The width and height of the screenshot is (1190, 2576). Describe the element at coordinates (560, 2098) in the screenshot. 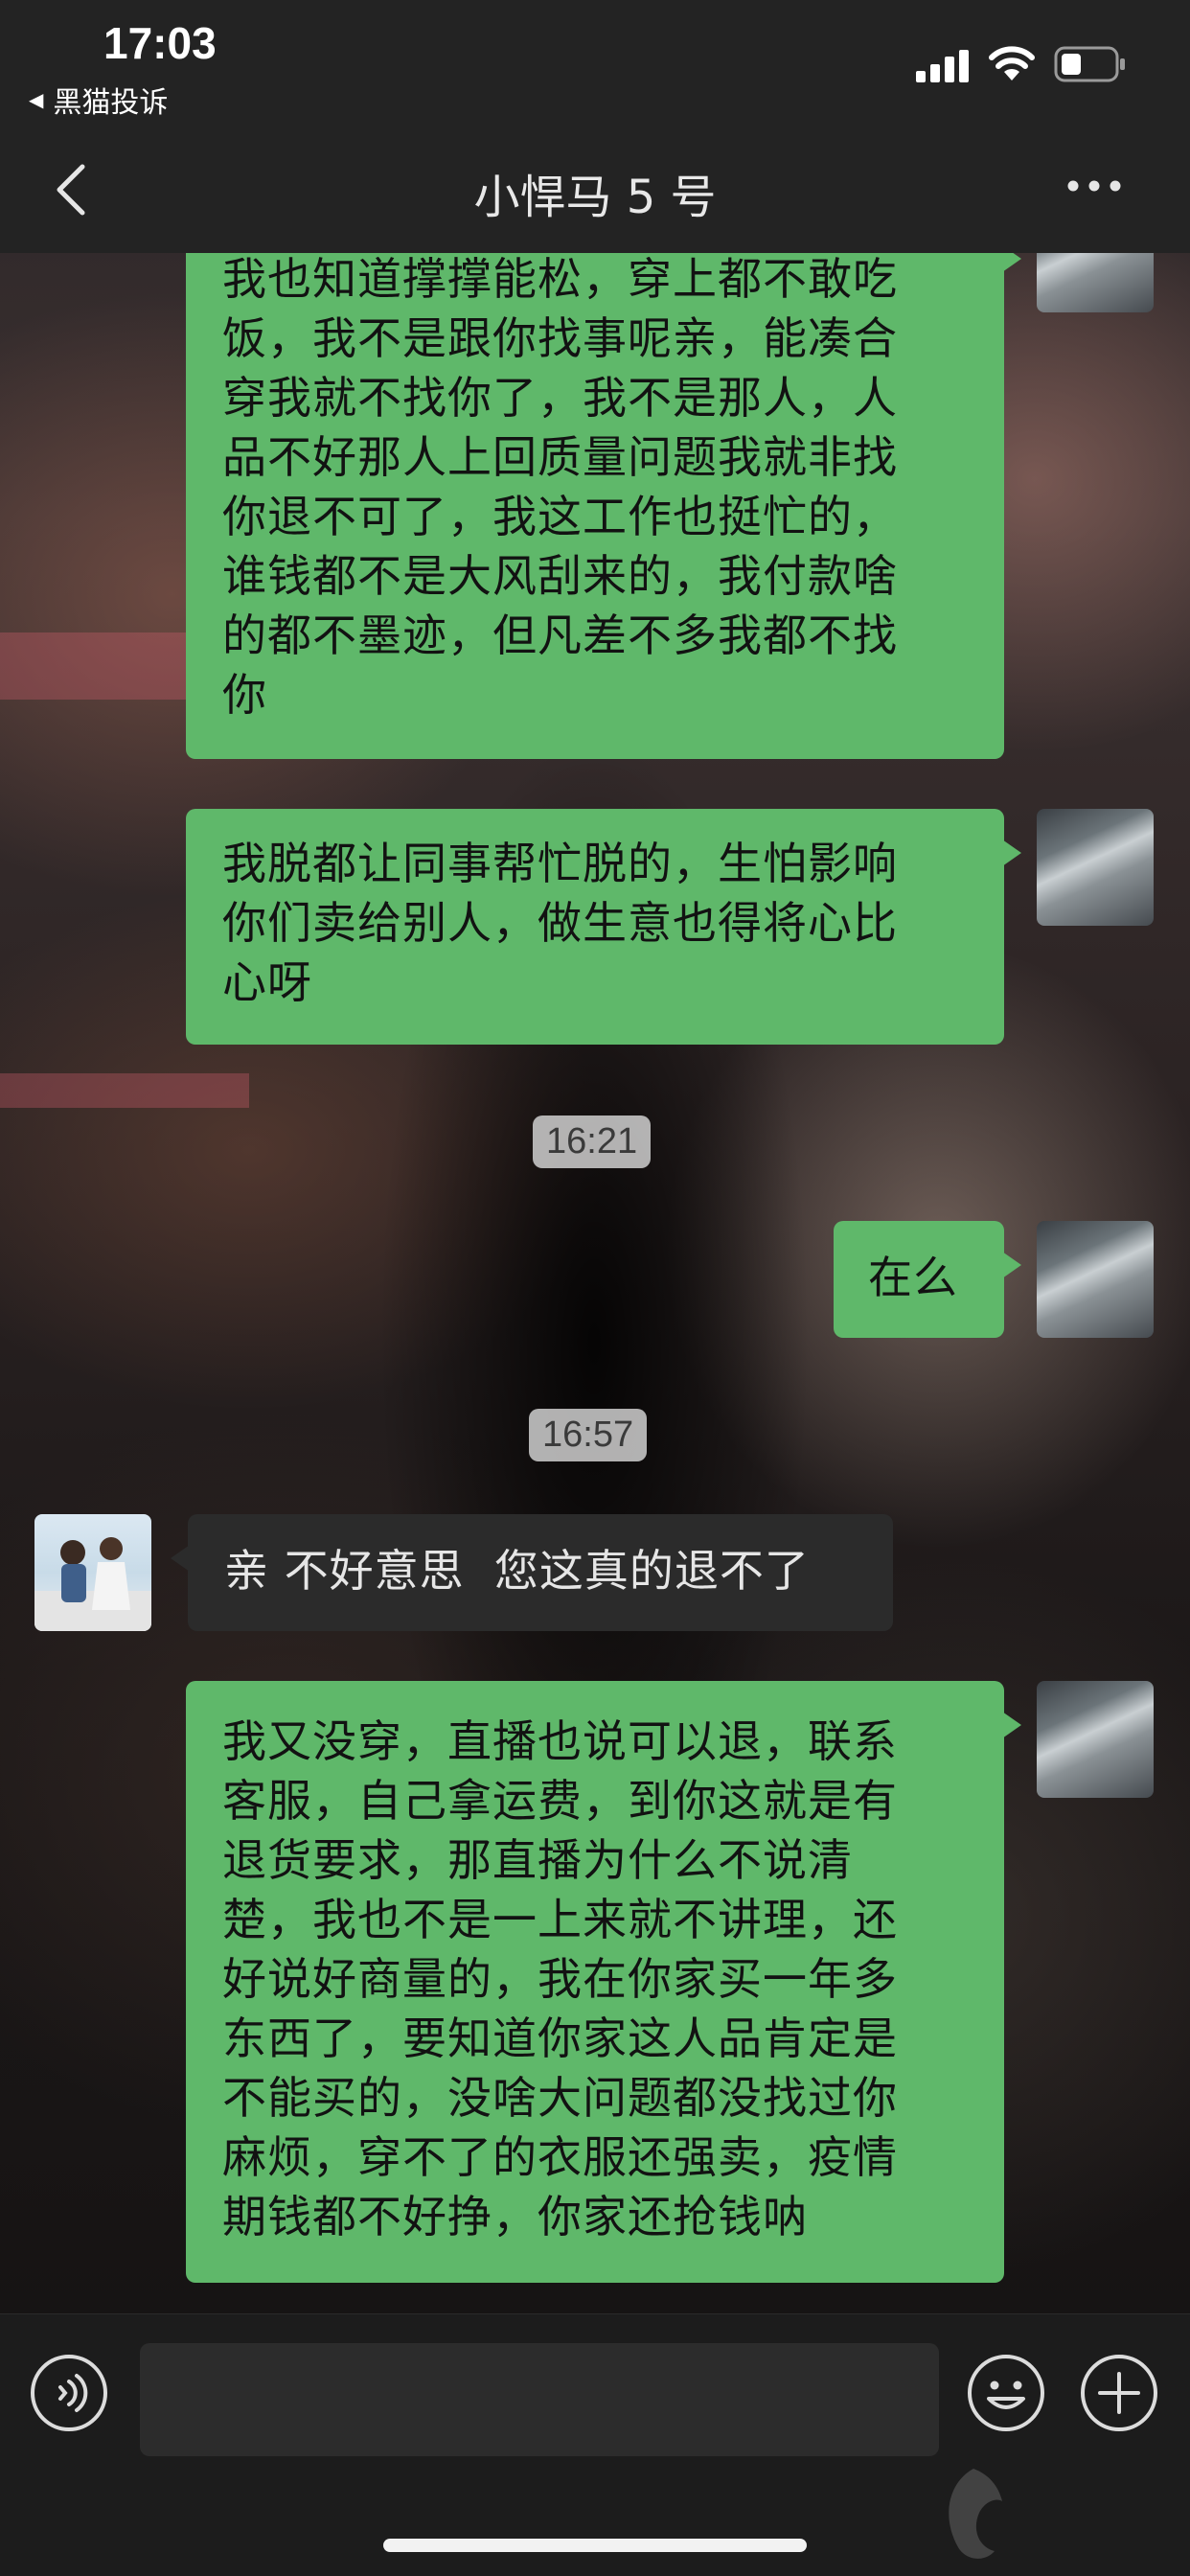

I see `message-line: 不能买的，没啥大问题都没找过你` at that location.